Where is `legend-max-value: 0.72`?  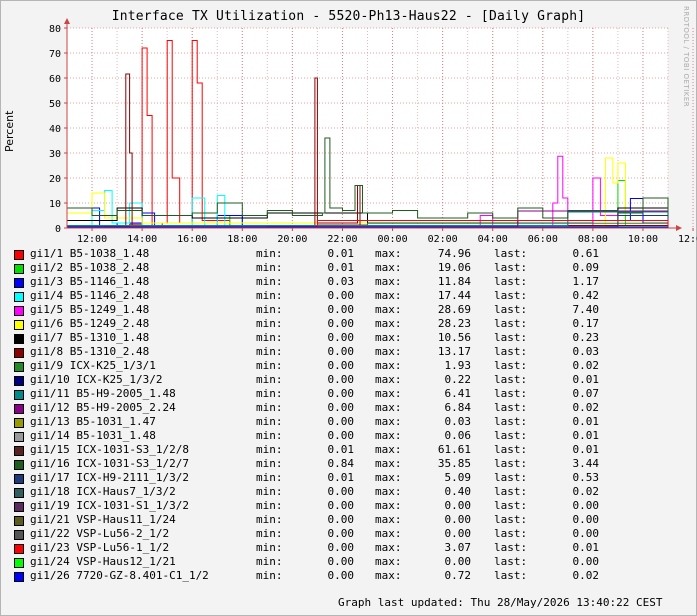 legend-max-value: 0.72 is located at coordinates (458, 575).